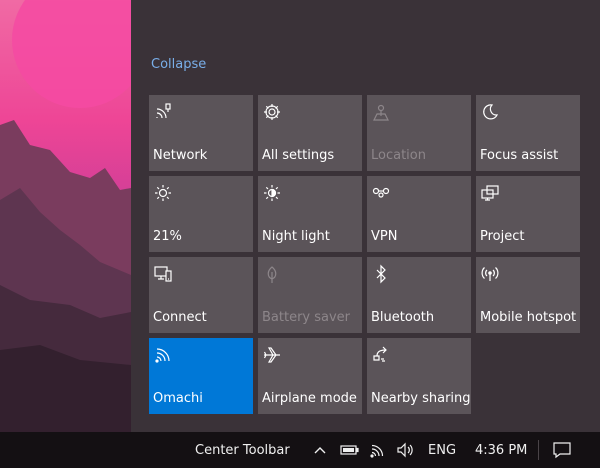 This screenshot has width=600, height=468. I want to click on taskbar: Center Toolbar ENG 4:36 PM, so click(300, 450).